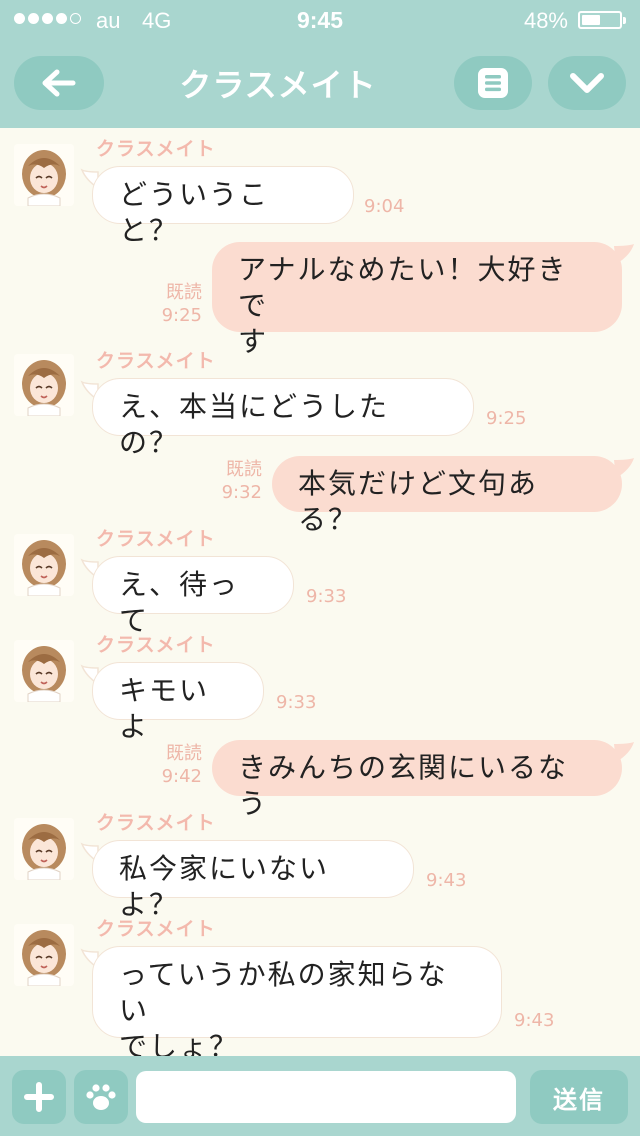 The image size is (640, 1136). What do you see at coordinates (384, 206) in the screenshot?
I see `message-time: 9:04` at bounding box center [384, 206].